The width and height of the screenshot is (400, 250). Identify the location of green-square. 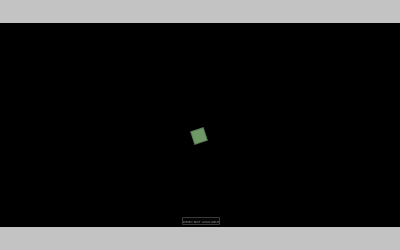
(199, 136).